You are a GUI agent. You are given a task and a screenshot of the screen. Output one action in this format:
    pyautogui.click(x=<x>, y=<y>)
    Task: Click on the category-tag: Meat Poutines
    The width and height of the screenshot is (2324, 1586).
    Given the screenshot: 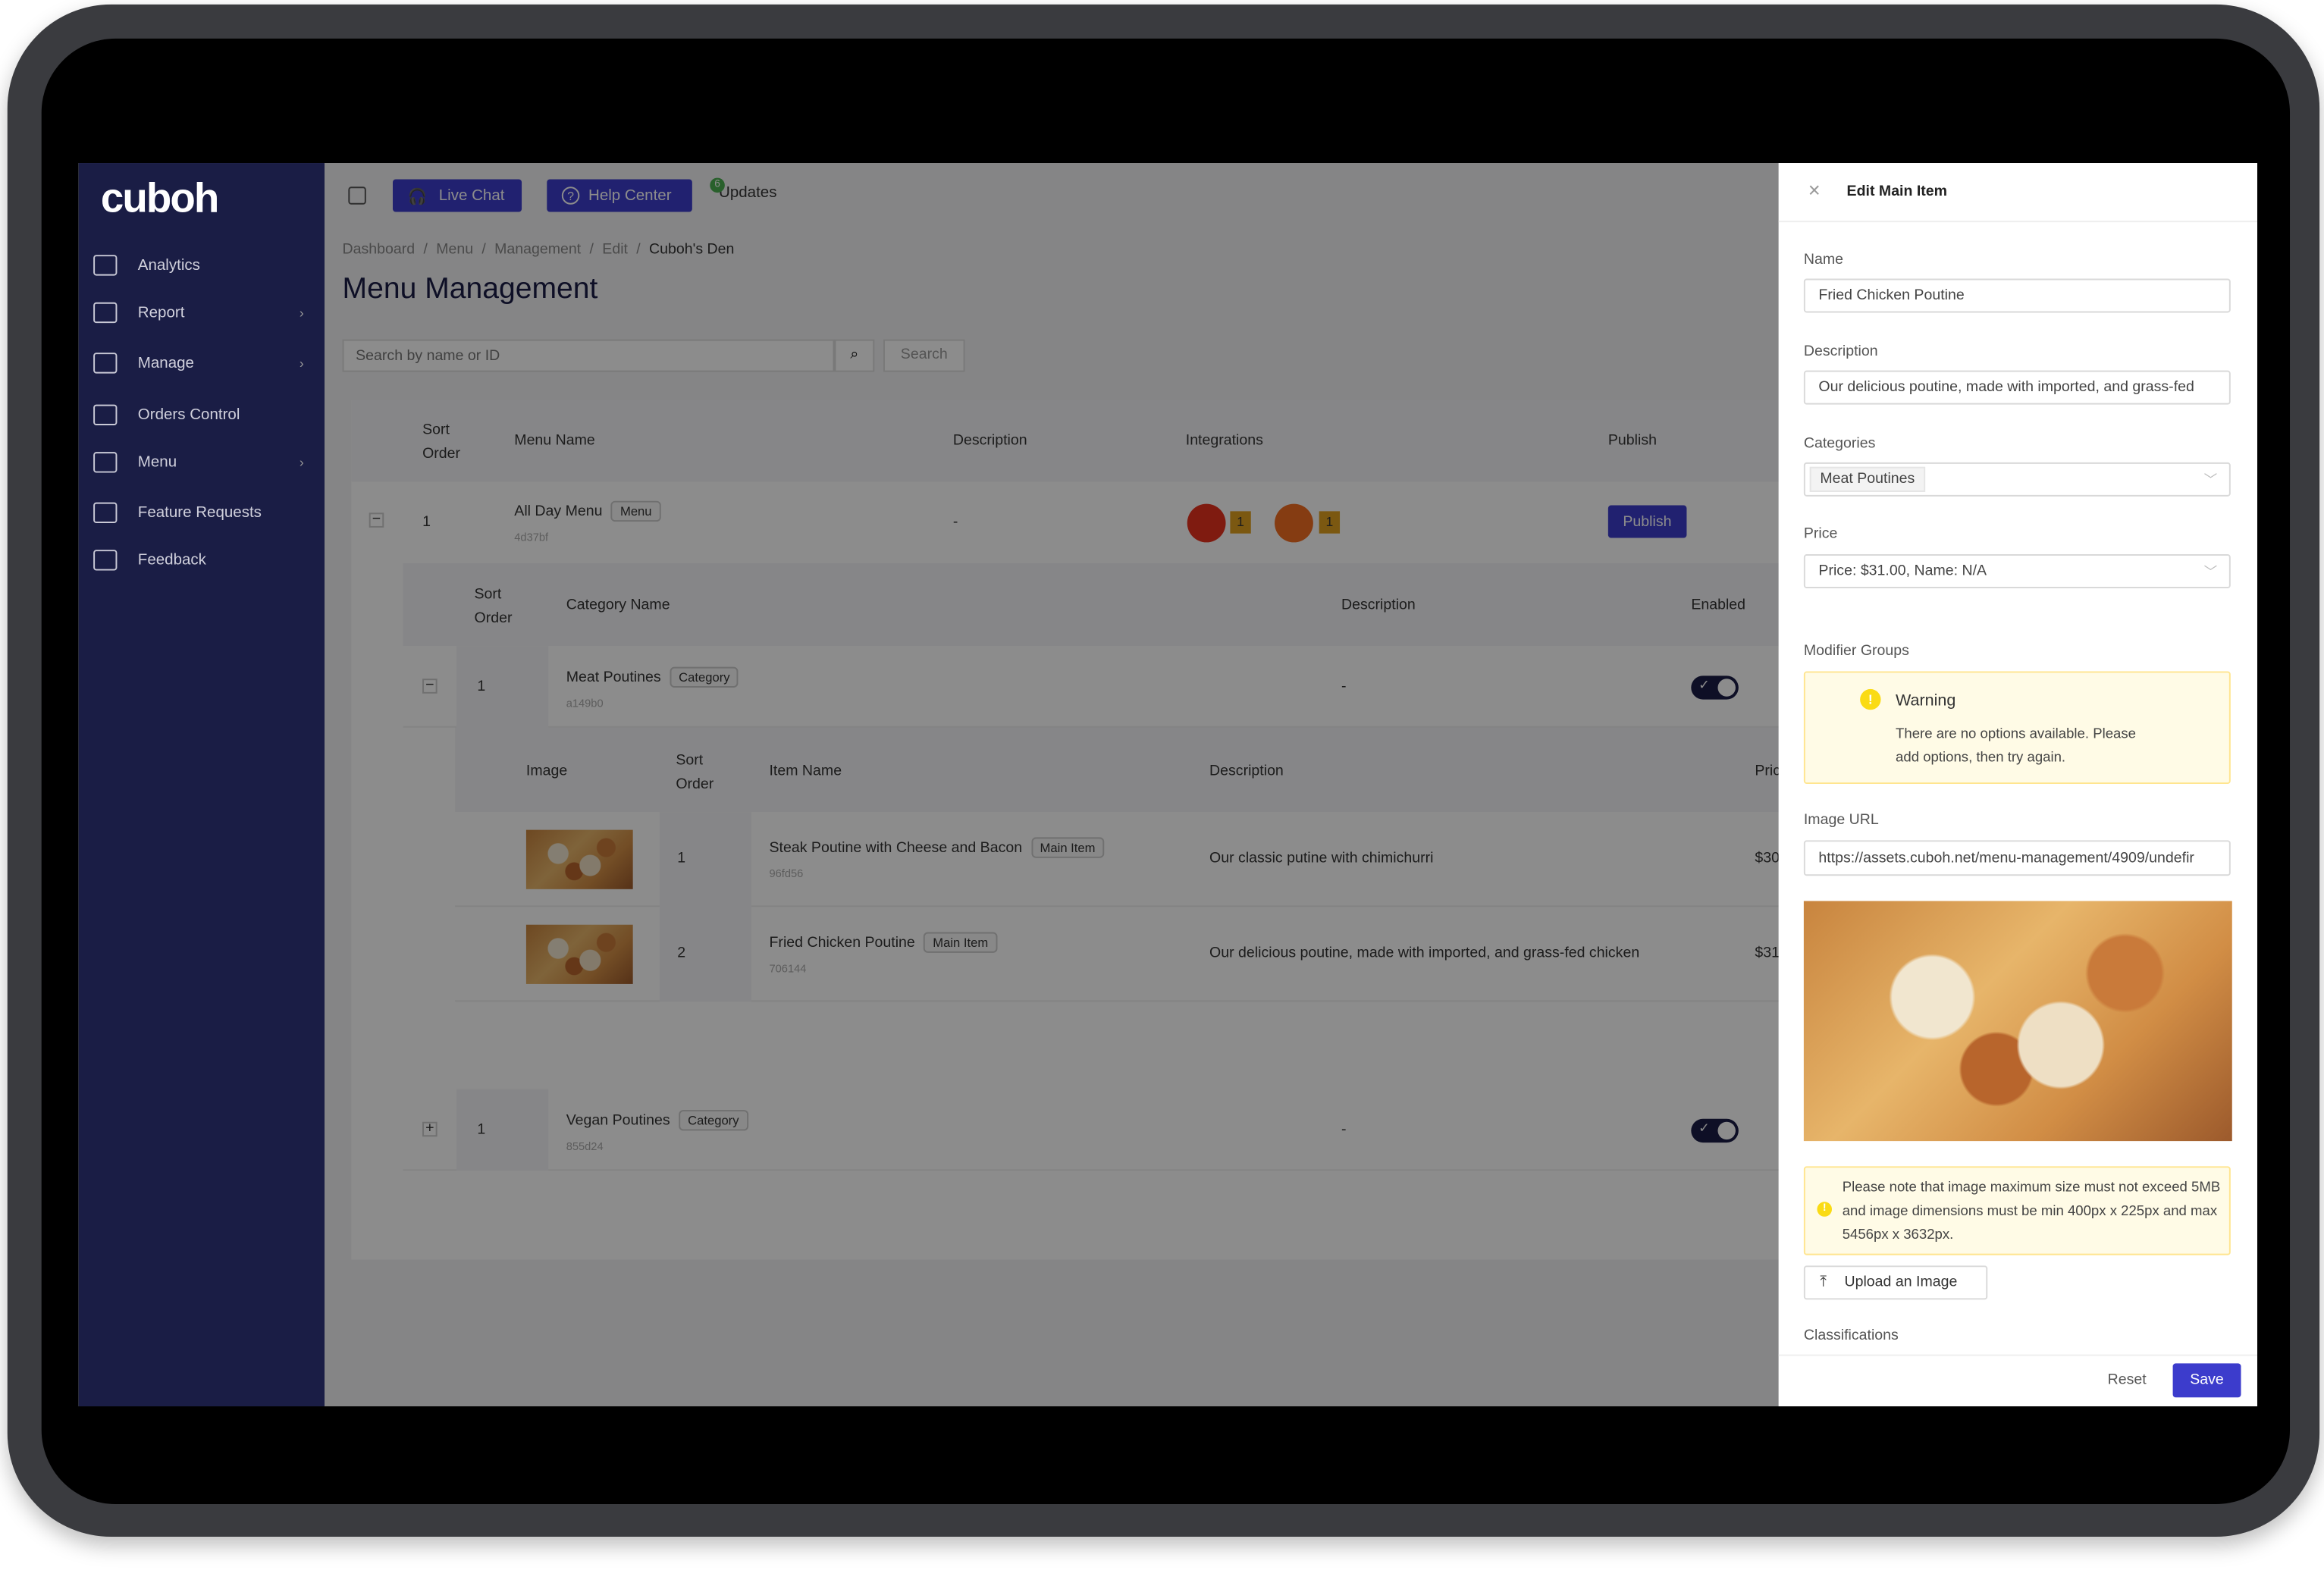 What is the action you would take?
    pyautogui.click(x=1868, y=479)
    